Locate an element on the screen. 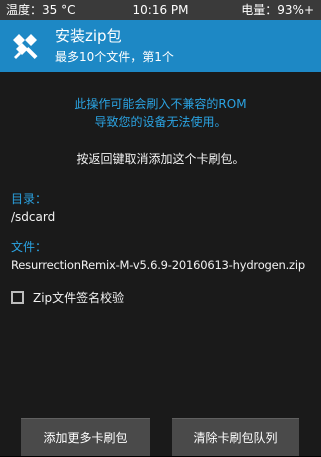 The width and height of the screenshot is (321, 457). zip-verify-checkbox is located at coordinates (17, 297).